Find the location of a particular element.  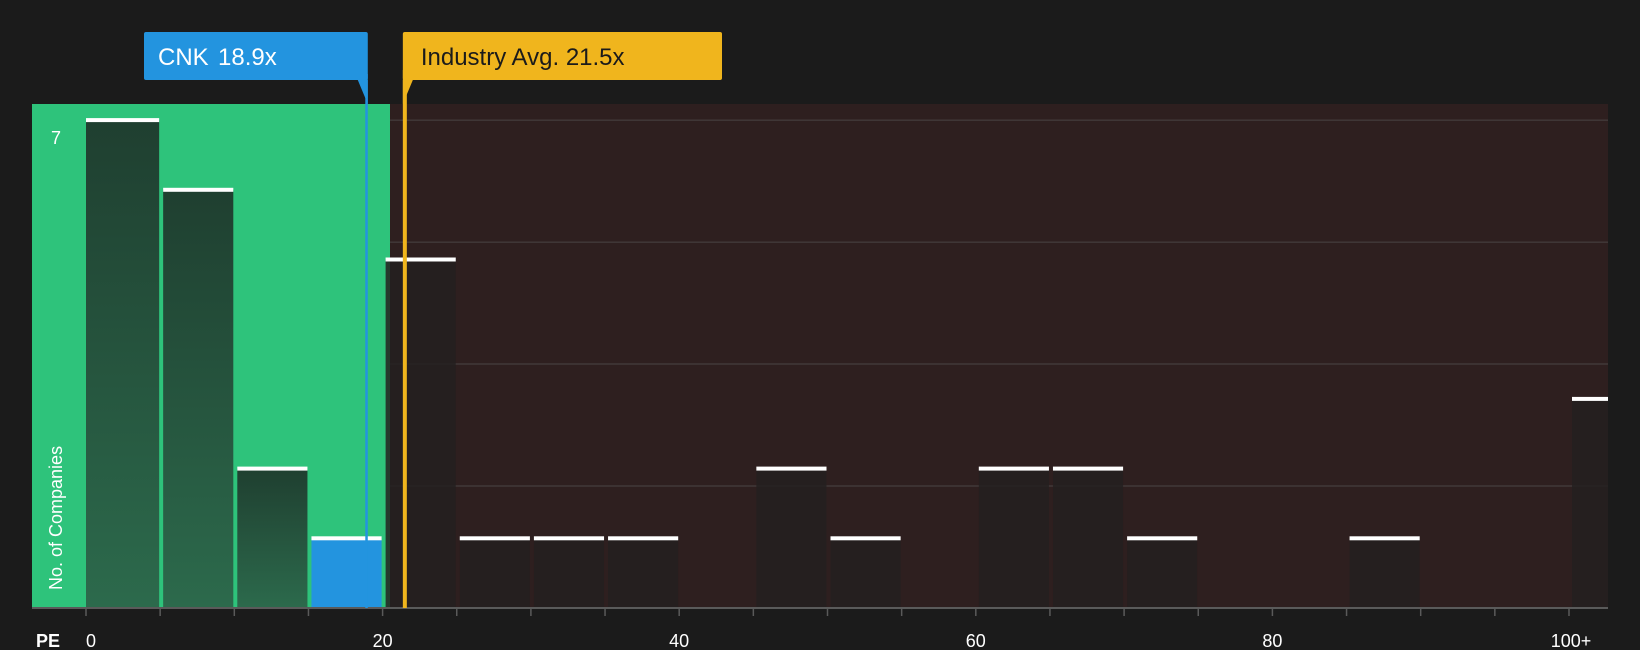

y-axis-title: No. of Companies is located at coordinates (56, 518).